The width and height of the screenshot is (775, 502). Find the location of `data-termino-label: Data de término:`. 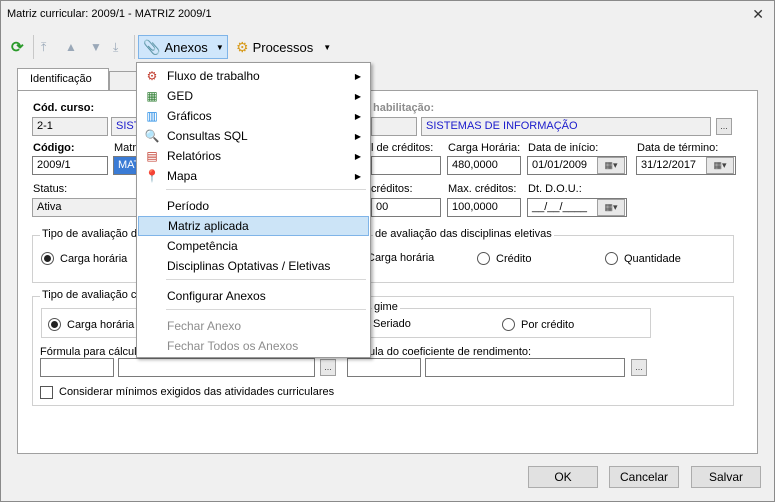

data-termino-label: Data de término: is located at coordinates (678, 148).